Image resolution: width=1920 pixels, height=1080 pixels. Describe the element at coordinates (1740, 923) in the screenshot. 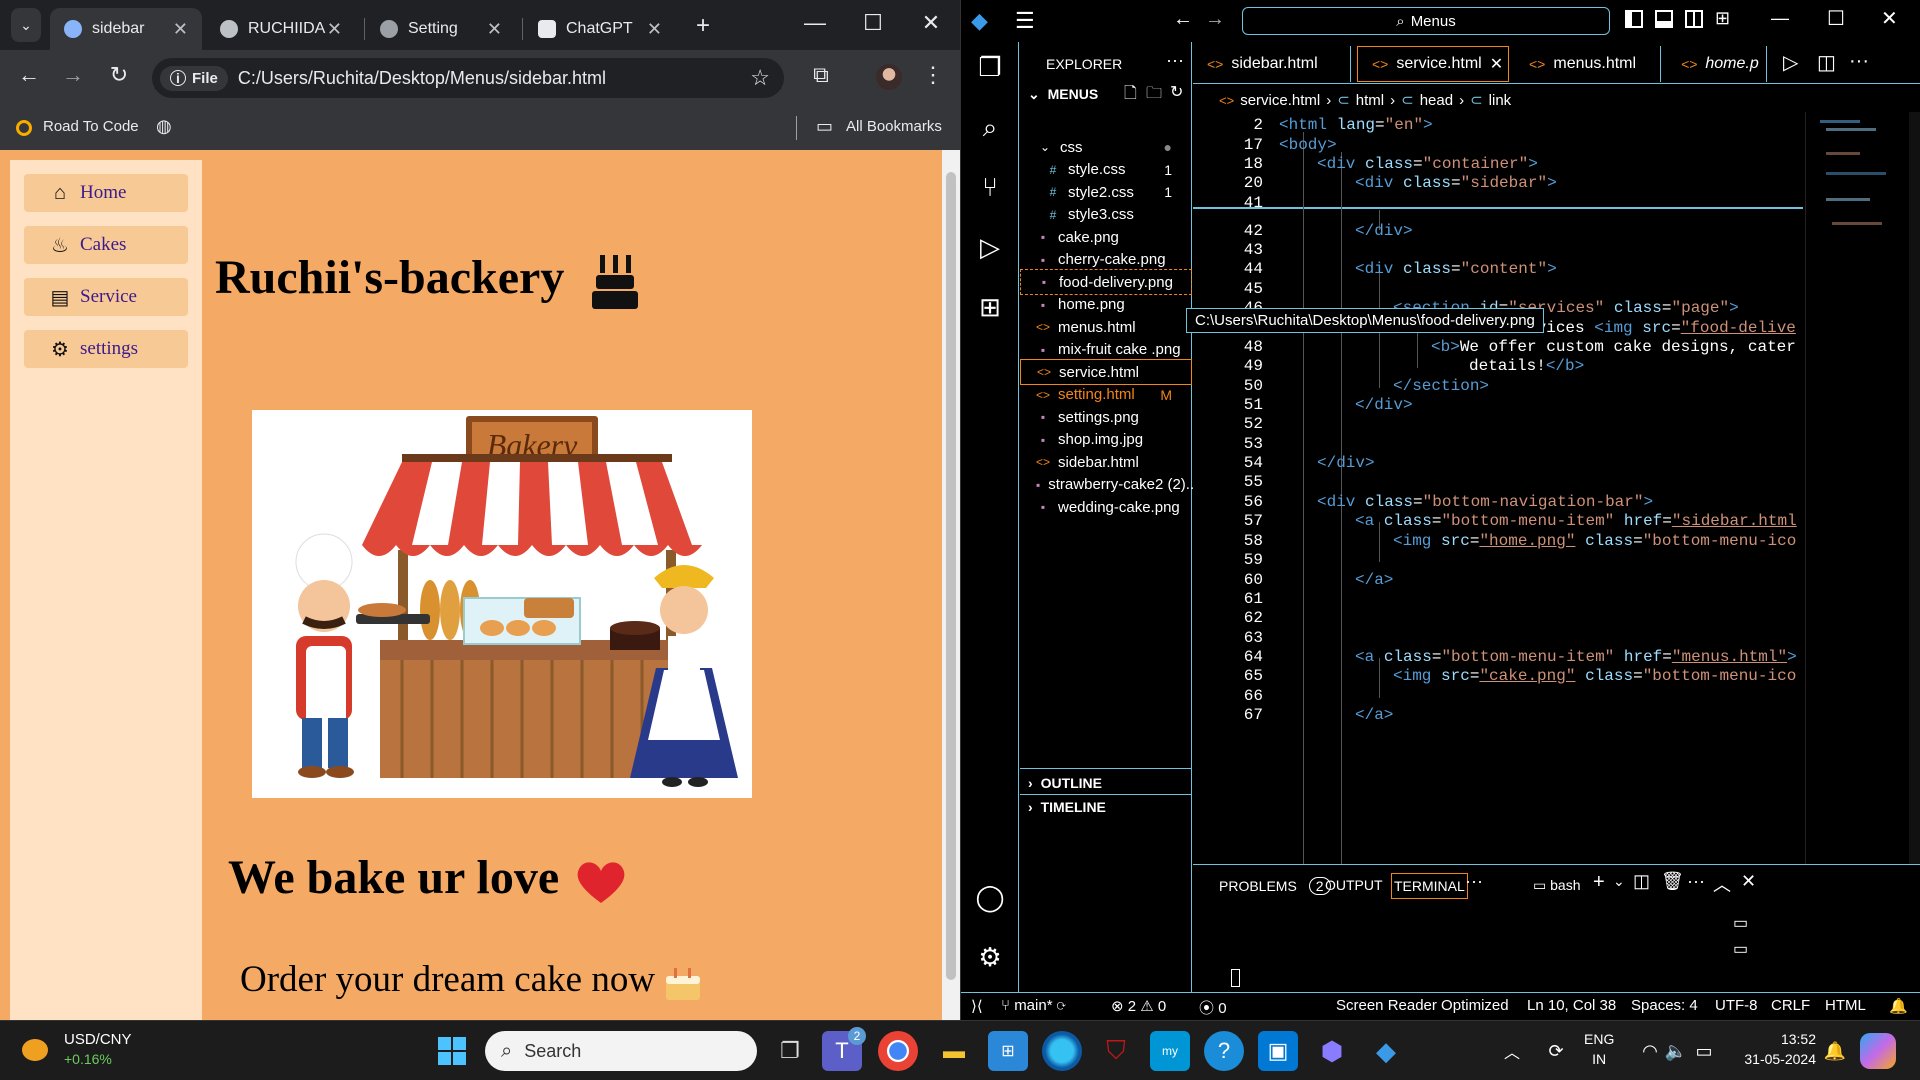

I see `terminal-list-icon: ▭` at that location.